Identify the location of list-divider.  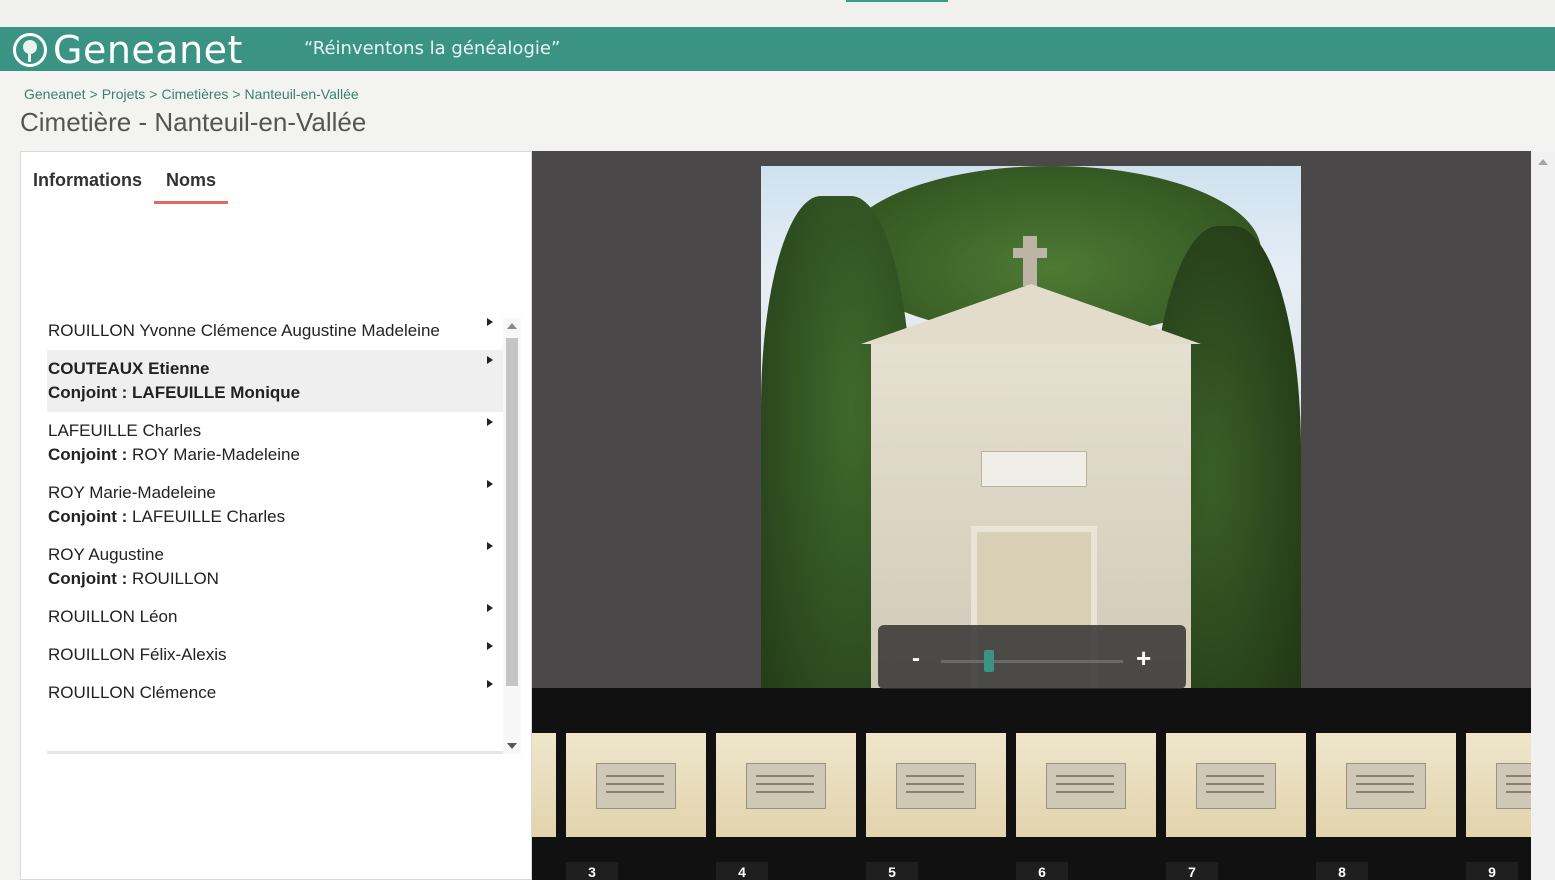
(275, 752).